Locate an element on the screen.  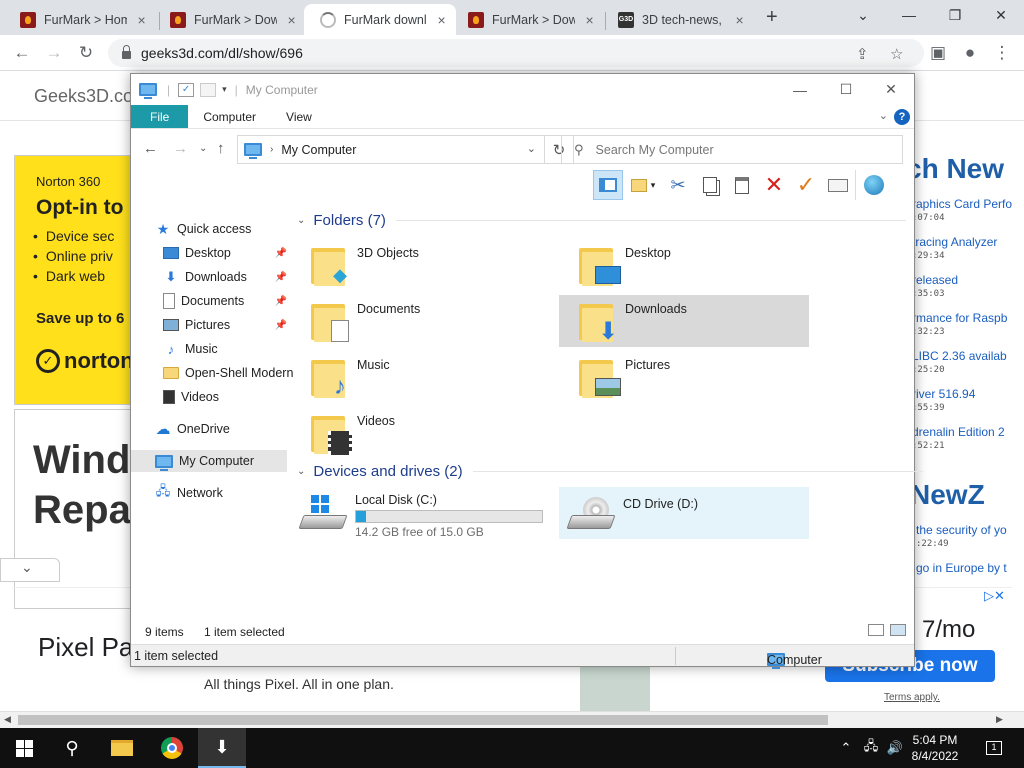
tree-item-onedrive: ☁ OneDrive is located at coordinates (192, 429).